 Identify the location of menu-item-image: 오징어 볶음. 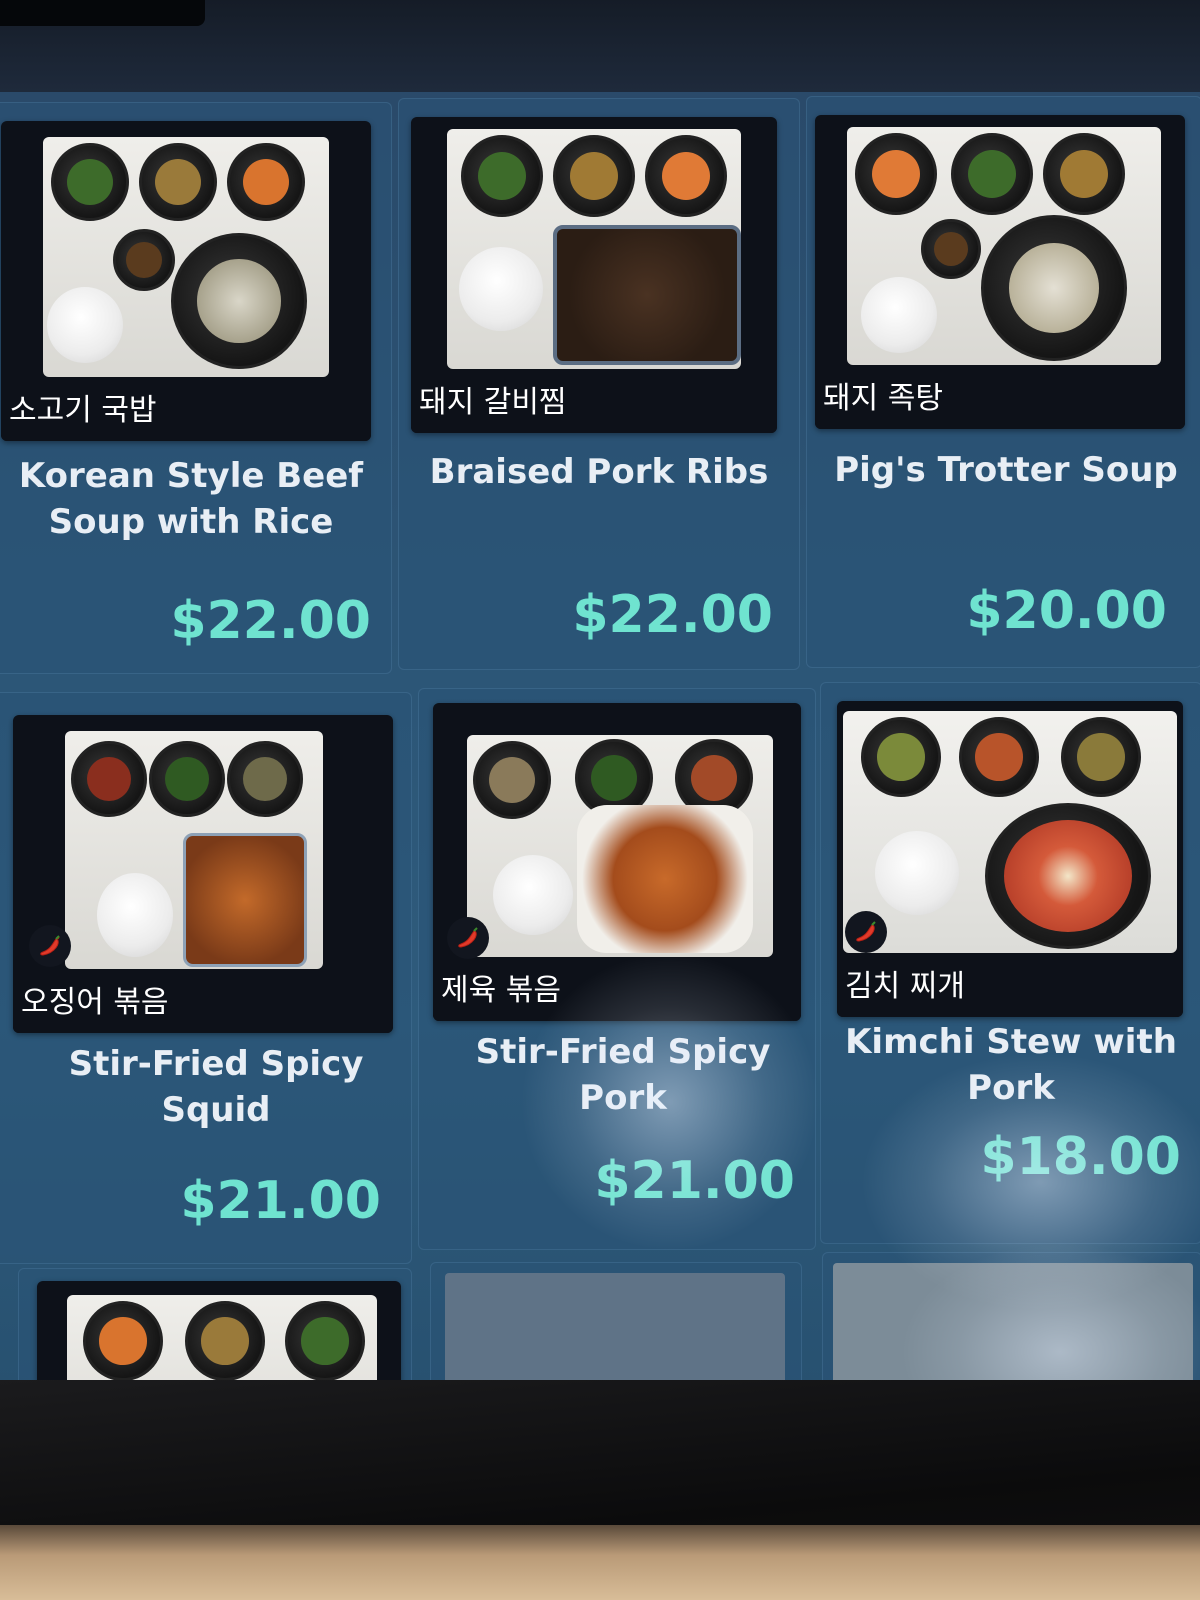
(203, 874).